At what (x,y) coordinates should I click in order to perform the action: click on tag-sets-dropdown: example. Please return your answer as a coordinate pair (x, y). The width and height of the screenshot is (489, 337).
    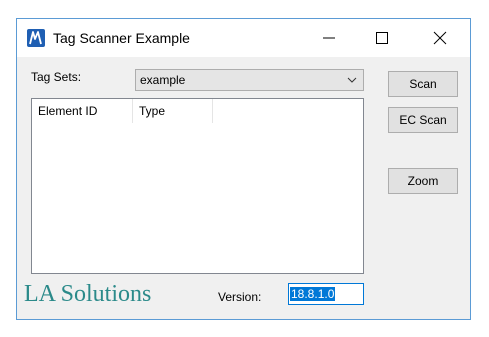
    Looking at the image, I should click on (249, 80).